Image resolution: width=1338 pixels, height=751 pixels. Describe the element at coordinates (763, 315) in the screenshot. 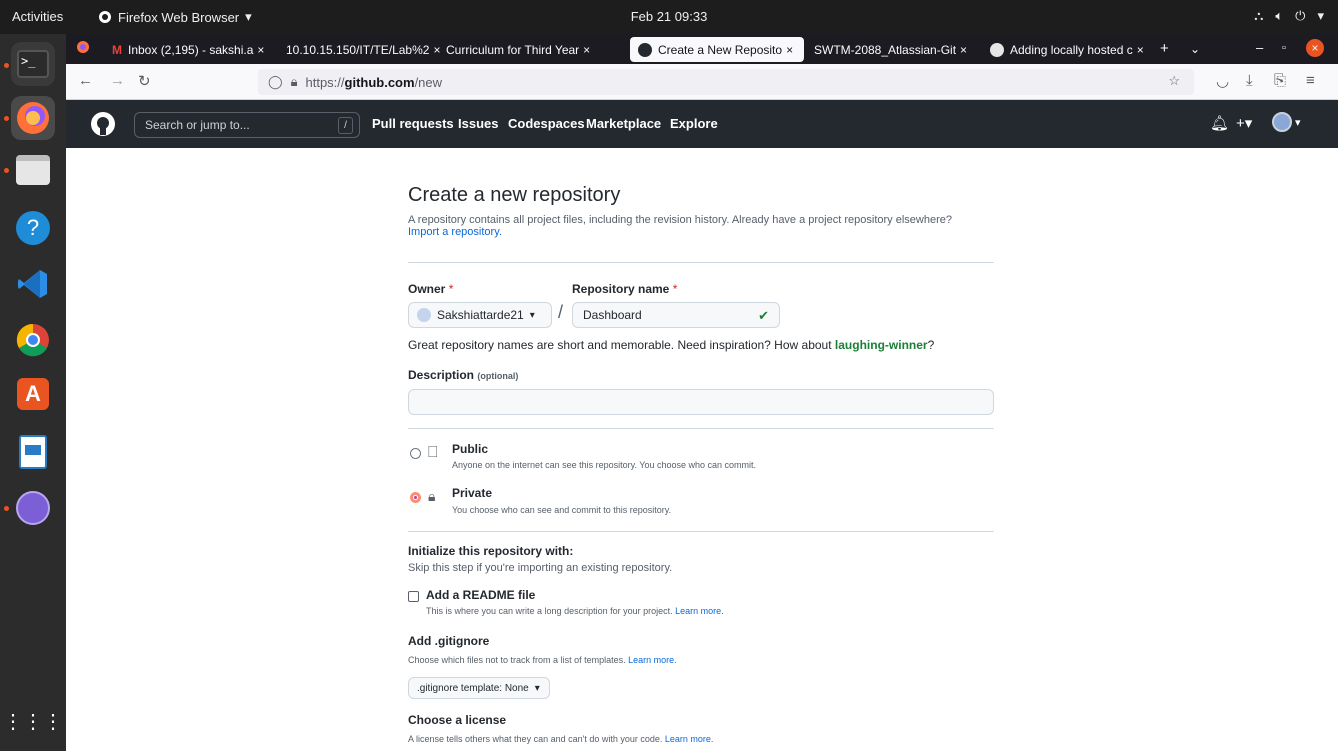

I see `check-icon: ✔` at that location.